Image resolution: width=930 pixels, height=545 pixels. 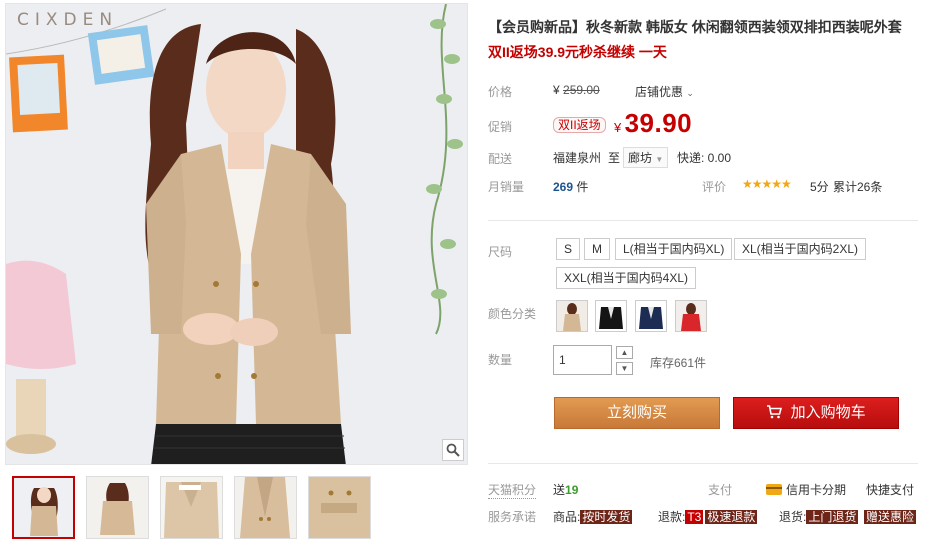 What do you see at coordinates (500, 127) in the screenshot?
I see `promo-label: 促销` at bounding box center [500, 127].